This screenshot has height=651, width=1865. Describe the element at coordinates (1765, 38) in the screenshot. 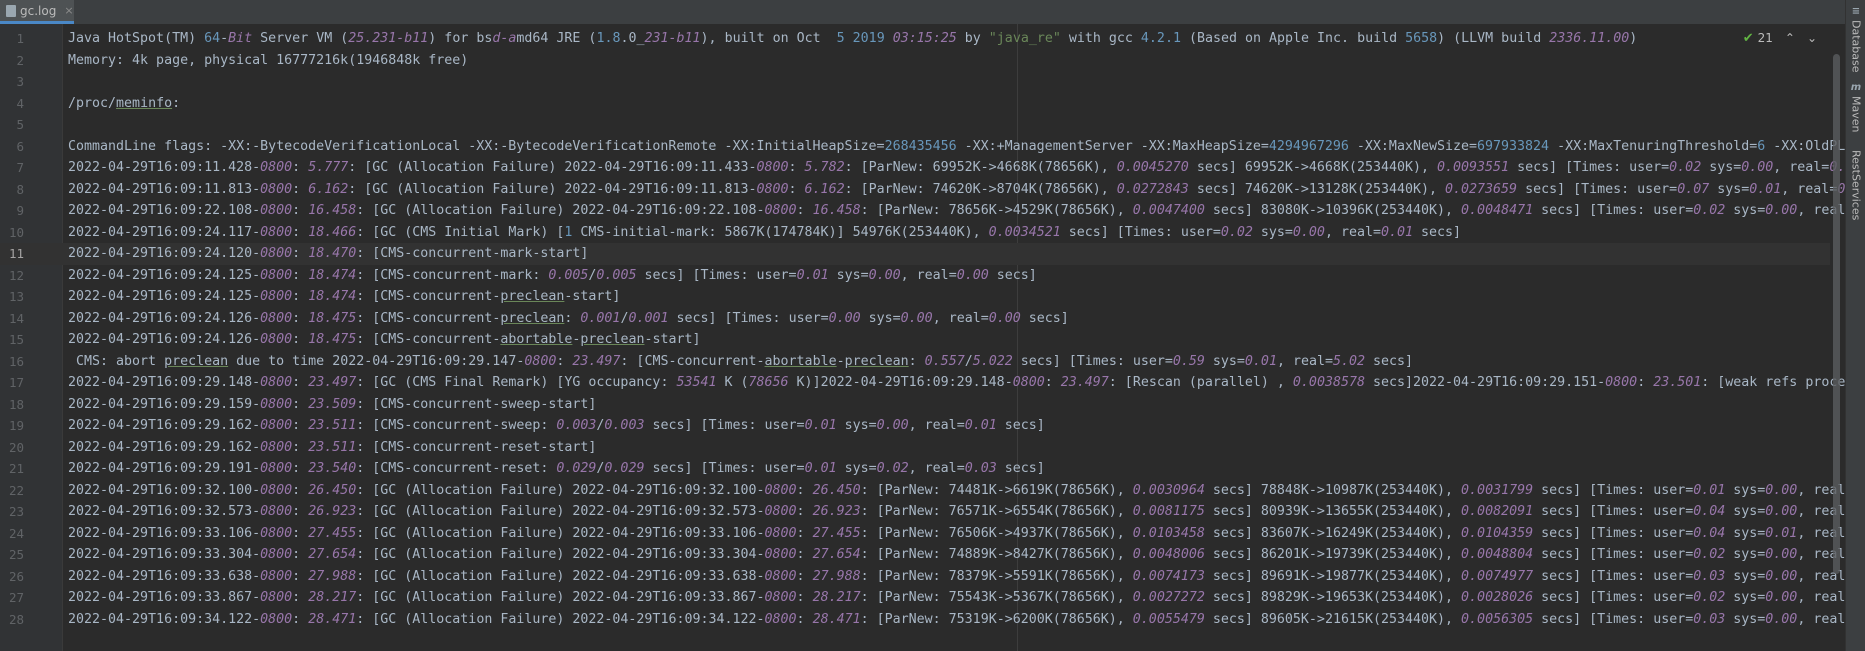

I see `inspection-count: 21` at that location.